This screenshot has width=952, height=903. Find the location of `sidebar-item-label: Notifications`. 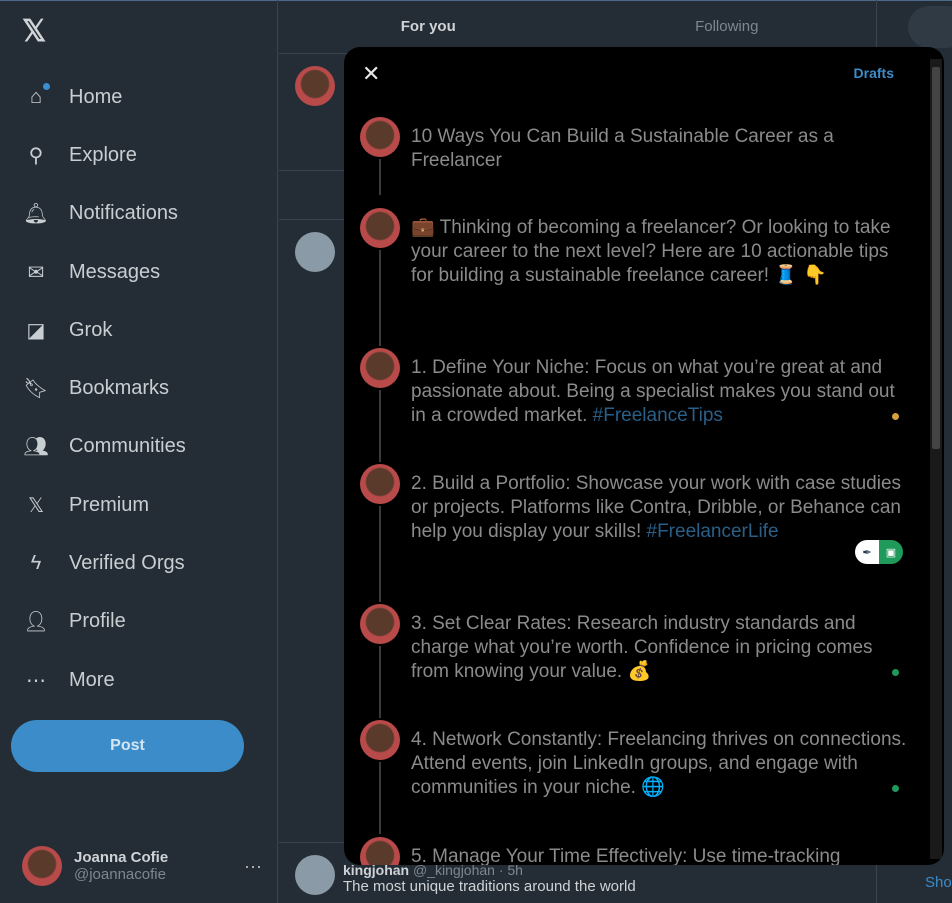

sidebar-item-label: Notifications is located at coordinates (123, 213).